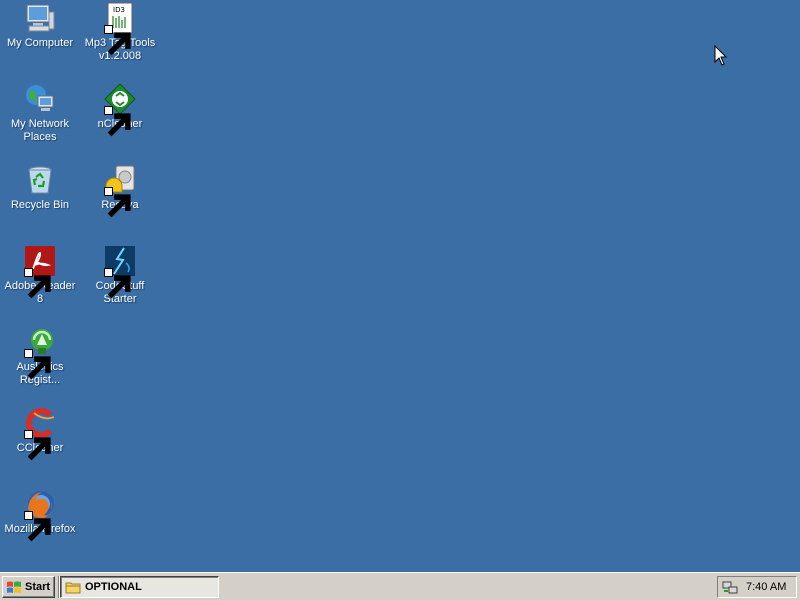 The height and width of the screenshot is (600, 800). Describe the element at coordinates (400, 586) in the screenshot. I see `taskbar: Start OPTIONAL 7:40 AM` at that location.